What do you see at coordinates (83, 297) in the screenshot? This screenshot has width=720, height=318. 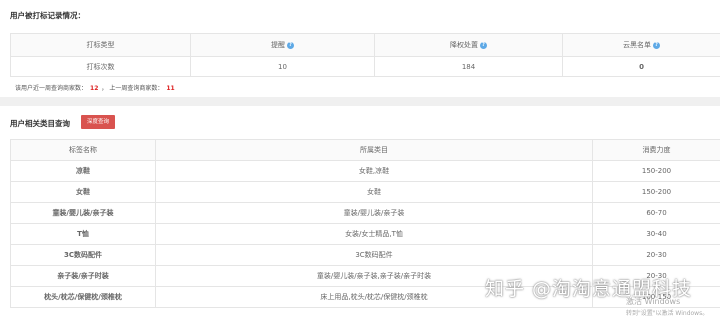 I see `tag-name: 枕头/枕芯/保健枕/颈椎枕` at bounding box center [83, 297].